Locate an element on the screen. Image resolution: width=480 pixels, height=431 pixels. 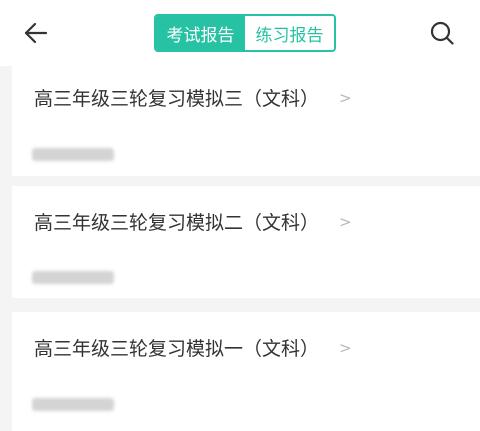
report-type-switch: 考试报告 练习报告 is located at coordinates (245, 33).